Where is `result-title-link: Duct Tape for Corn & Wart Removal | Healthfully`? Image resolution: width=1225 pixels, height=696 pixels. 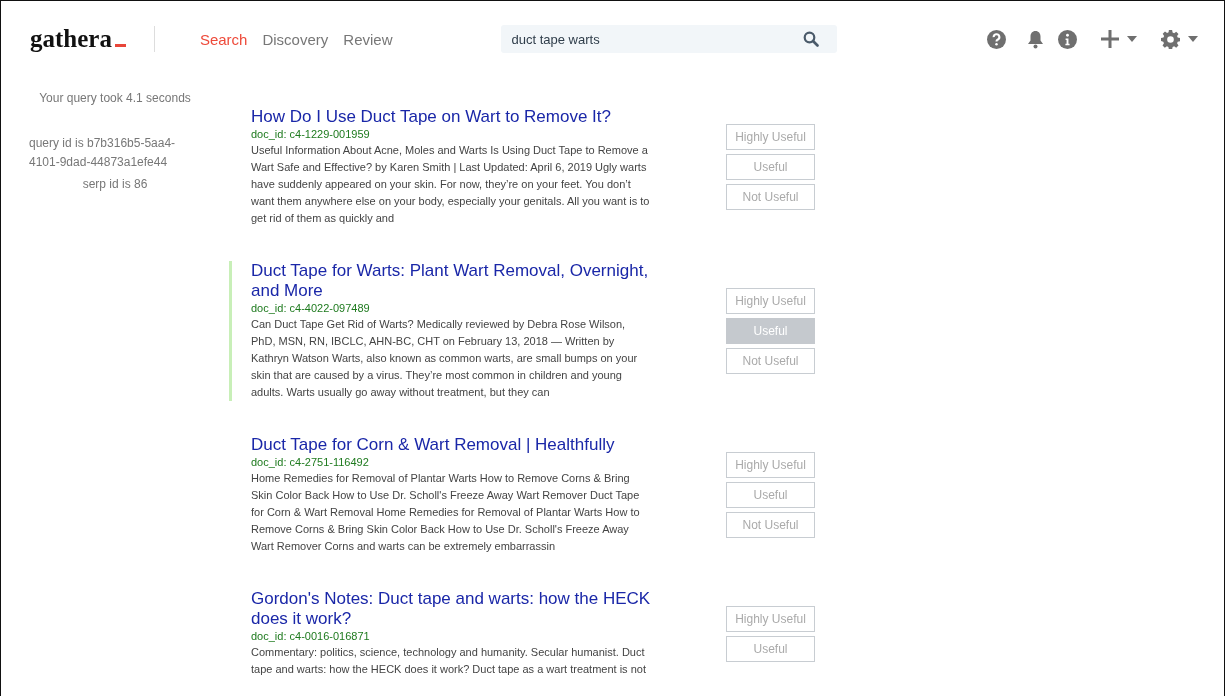
result-title-link: Duct Tape for Corn & Wart Removal | Healthfully is located at coordinates (451, 445).